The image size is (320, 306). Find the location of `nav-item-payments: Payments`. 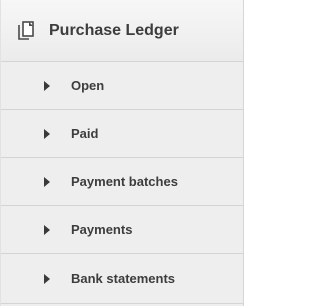

nav-item-payments: Payments is located at coordinates (122, 230).